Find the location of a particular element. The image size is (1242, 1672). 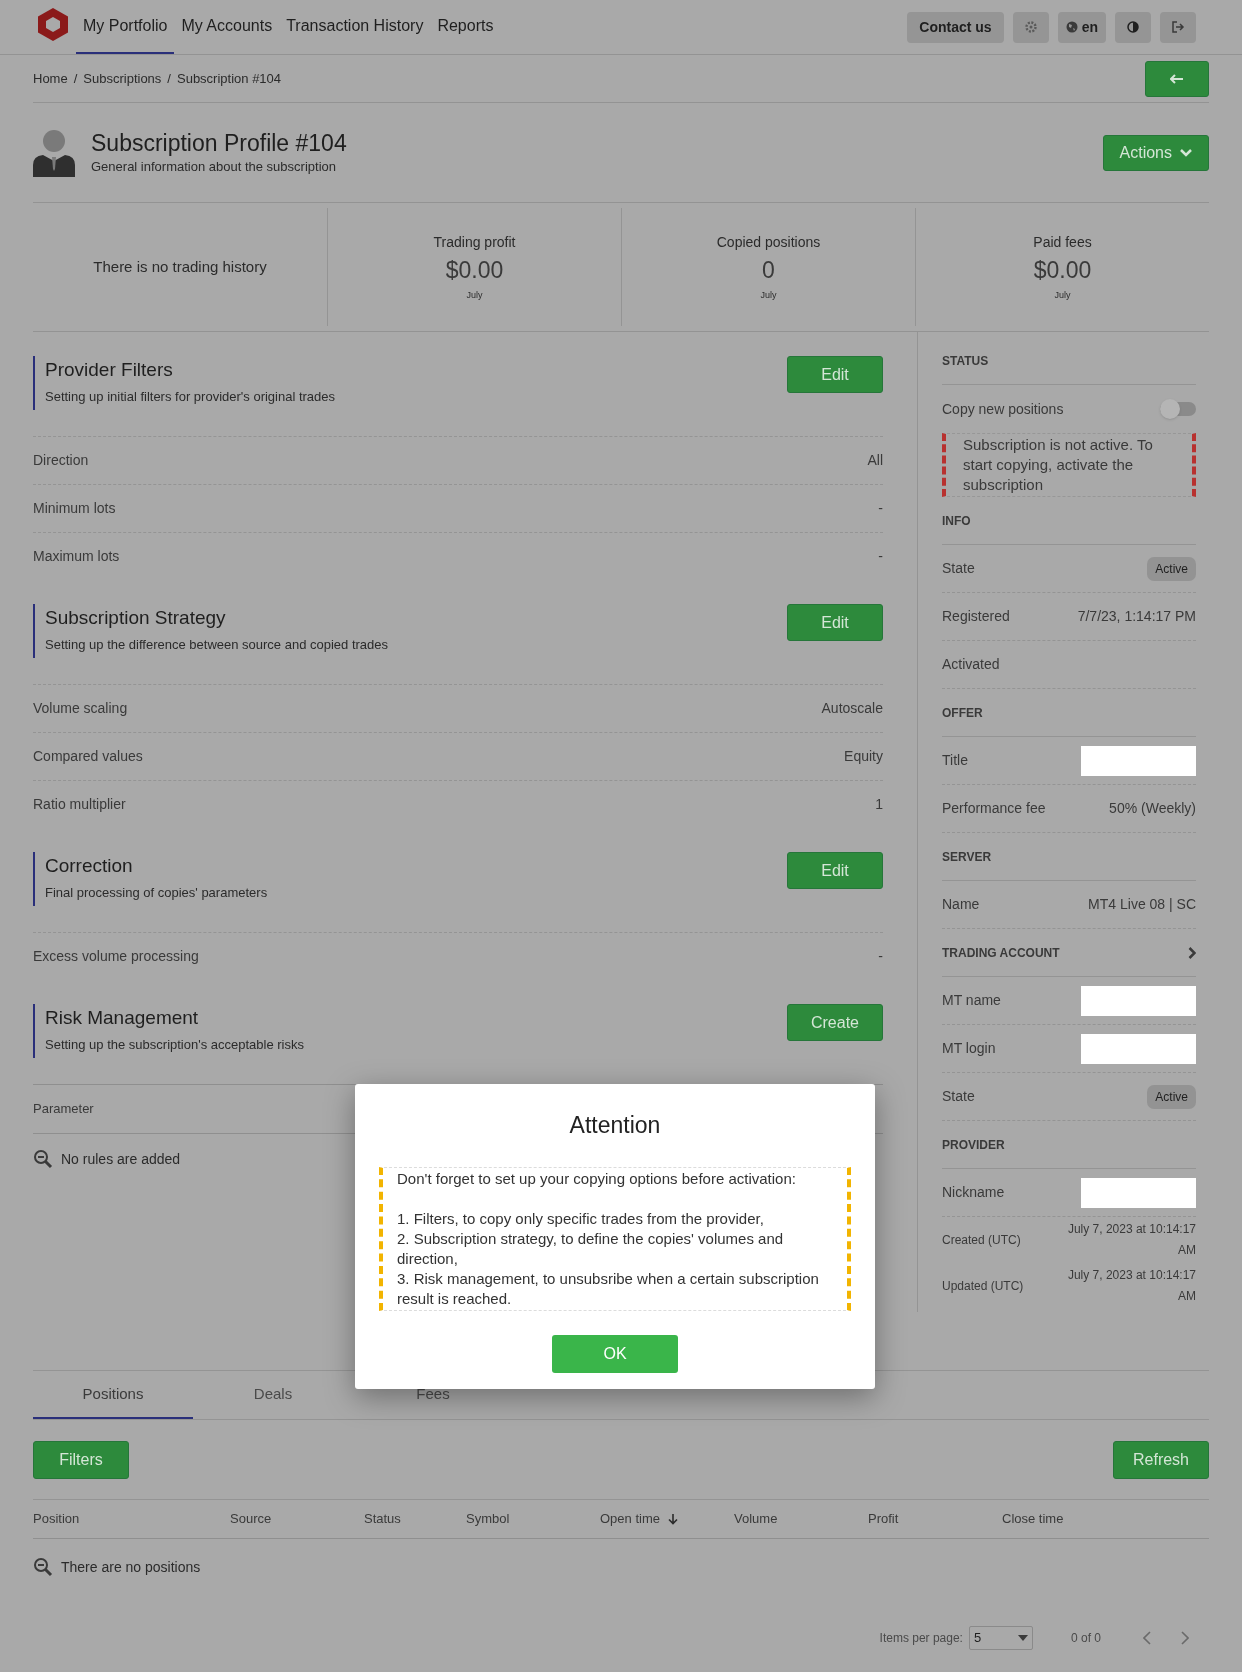

settings-icon is located at coordinates (1030, 27).